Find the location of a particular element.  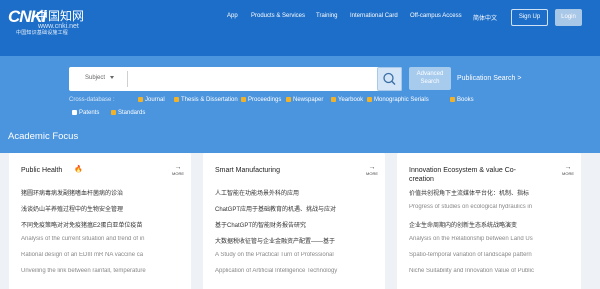

list-item: 浅谈奶山羊养殖过程中的生物安全管理 is located at coordinates (101, 208).